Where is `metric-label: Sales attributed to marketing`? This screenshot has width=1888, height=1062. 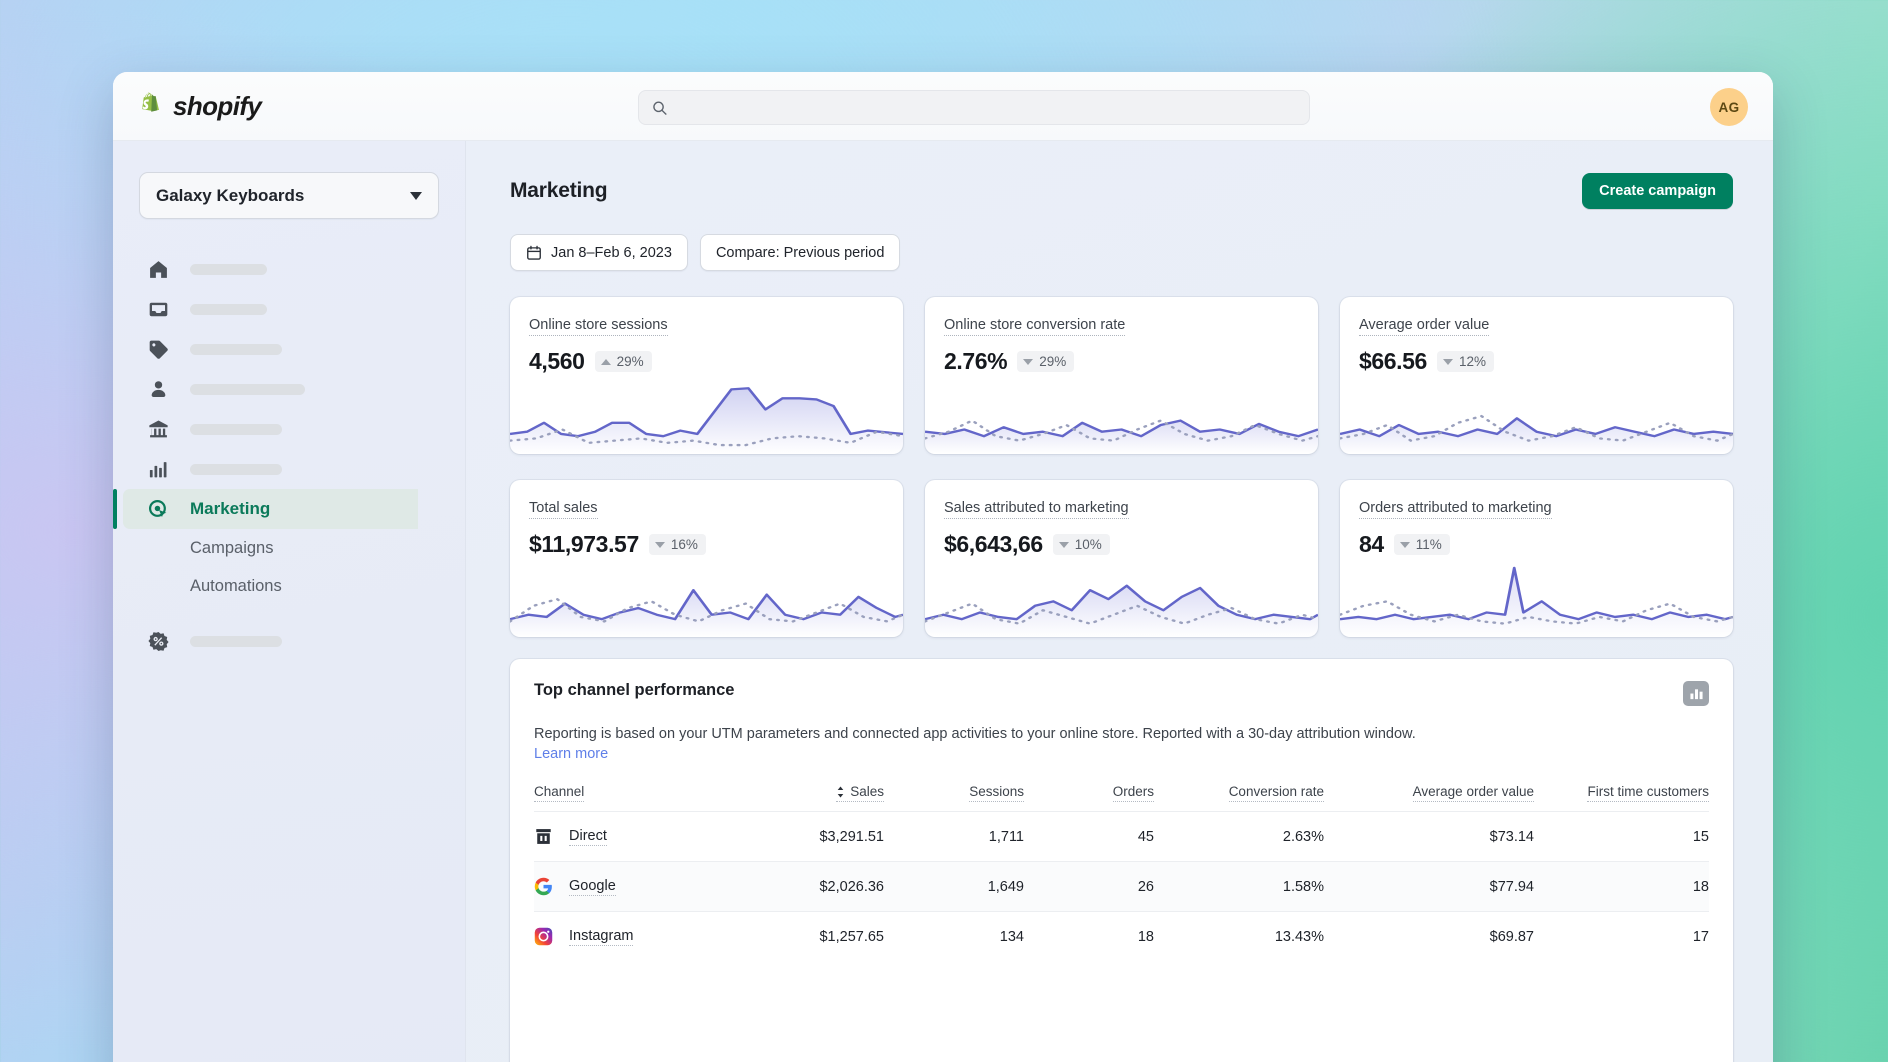 metric-label: Sales attributed to marketing is located at coordinates (1036, 509).